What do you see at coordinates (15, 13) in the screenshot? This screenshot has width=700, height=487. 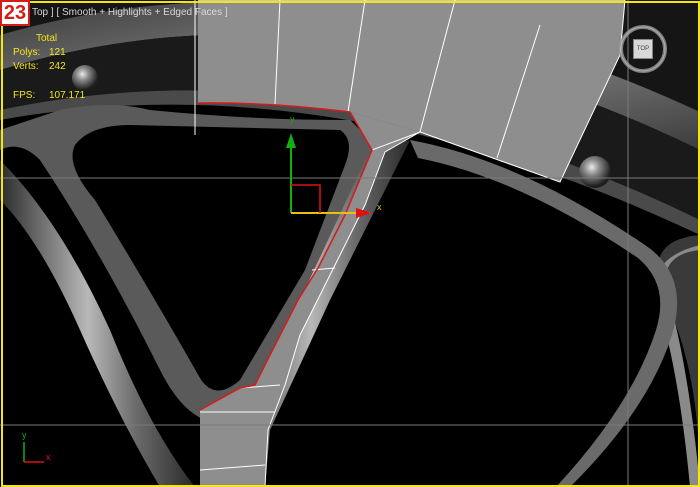 I see `step-number-badge: 23` at bounding box center [15, 13].